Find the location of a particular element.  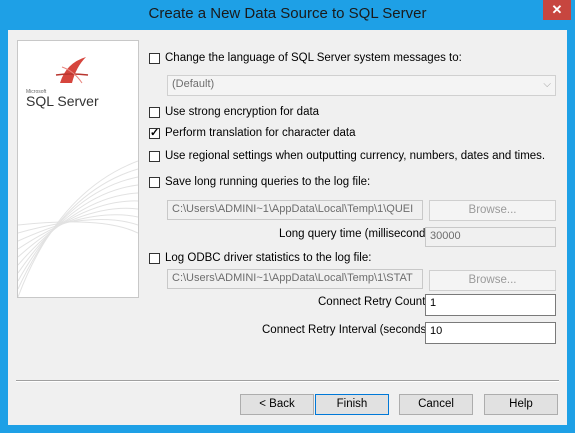

help-button: Help is located at coordinates (521, 404).